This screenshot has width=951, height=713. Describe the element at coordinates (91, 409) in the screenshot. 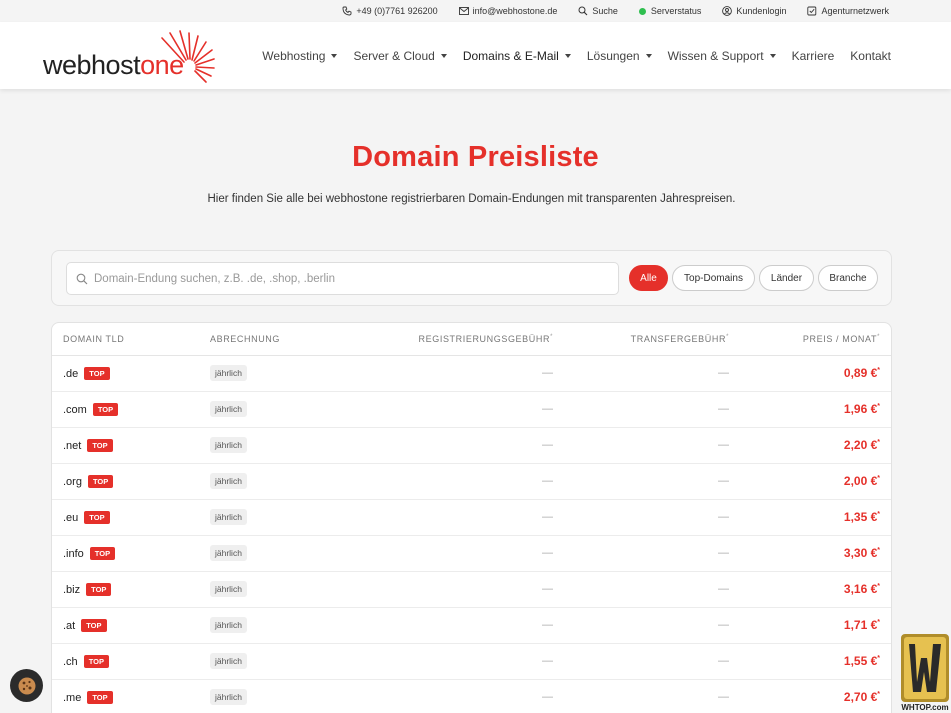

I see `tld-cell: .com TOP` at that location.